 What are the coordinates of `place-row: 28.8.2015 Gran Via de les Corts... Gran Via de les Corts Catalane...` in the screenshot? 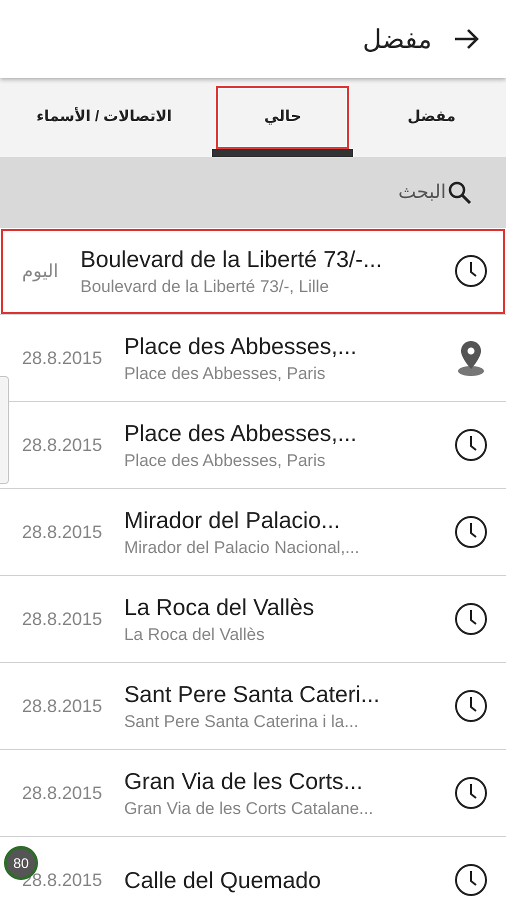 It's located at (253, 793).